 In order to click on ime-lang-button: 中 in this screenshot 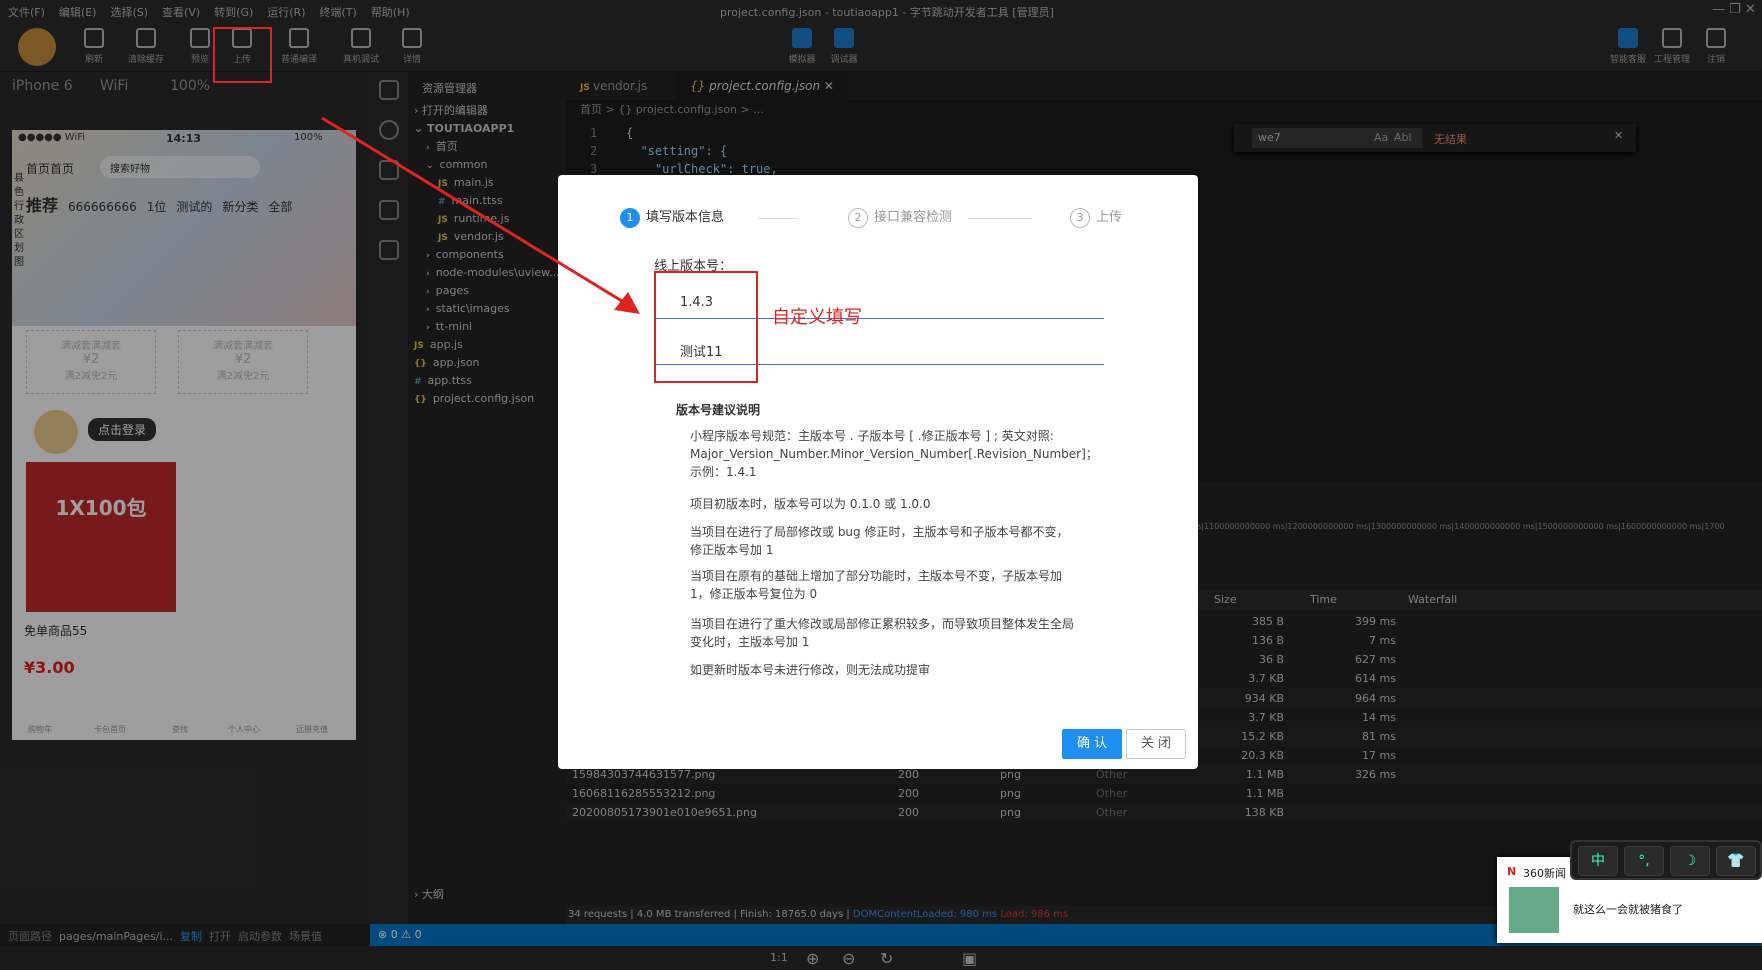, I will do `click(1598, 861)`.